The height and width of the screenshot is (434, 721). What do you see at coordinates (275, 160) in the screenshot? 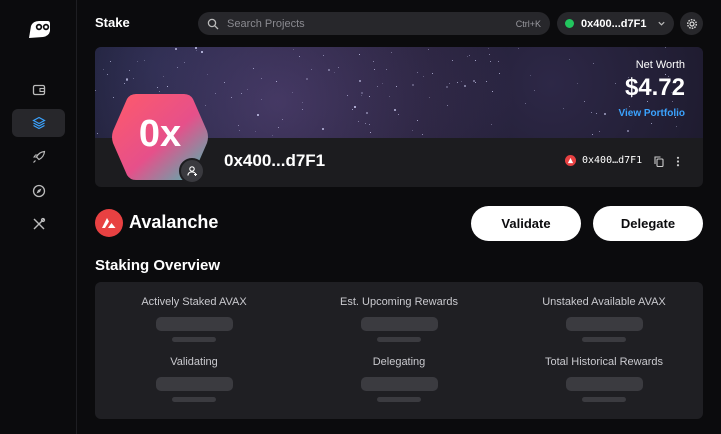
I see `profile-address: 0x400...d7F1` at bounding box center [275, 160].